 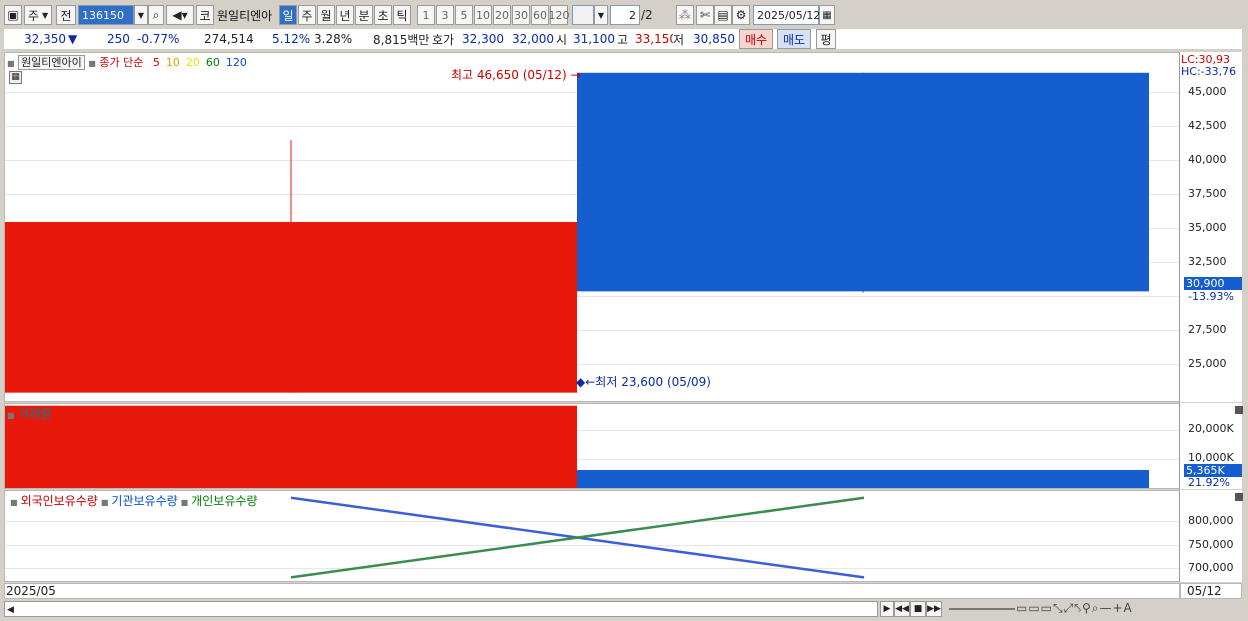 What do you see at coordinates (1211, 446) in the screenshot?
I see `volume-axis: 20,000K 10,000K 5,365K 21.92%` at bounding box center [1211, 446].